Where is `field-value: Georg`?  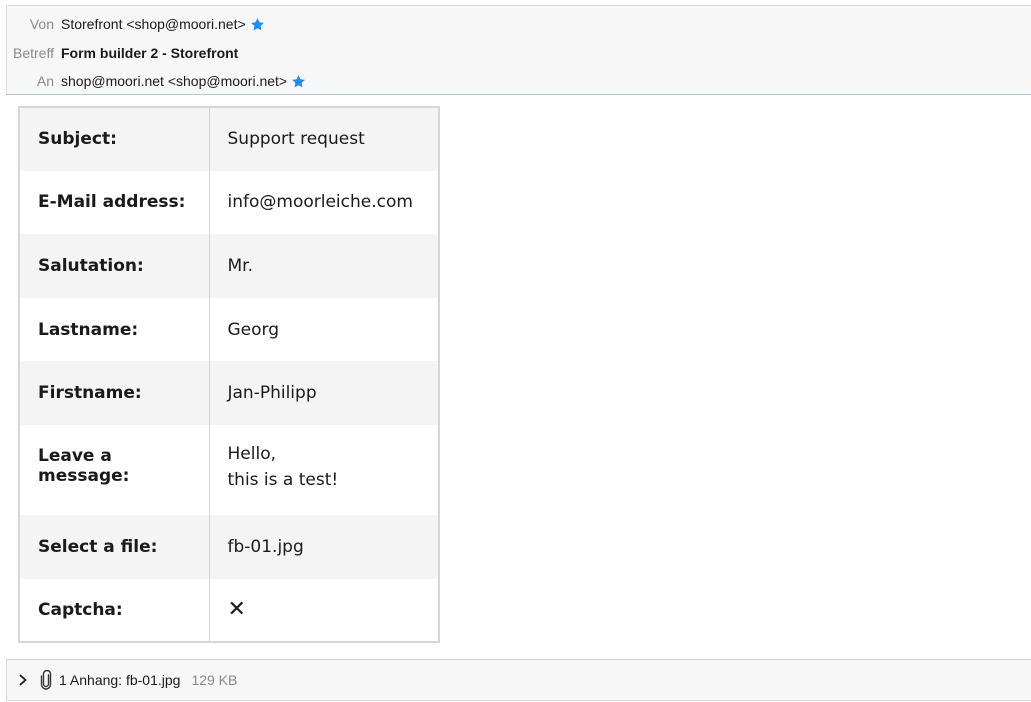
field-value: Georg is located at coordinates (253, 329).